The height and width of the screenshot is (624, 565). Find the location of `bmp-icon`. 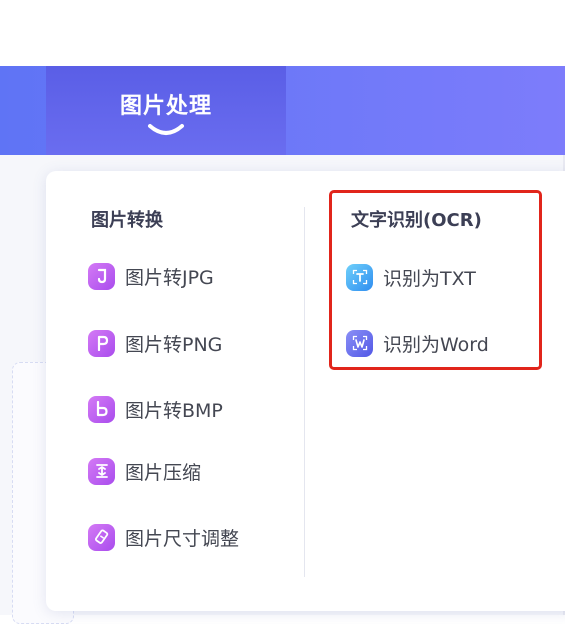

bmp-icon is located at coordinates (101, 409).